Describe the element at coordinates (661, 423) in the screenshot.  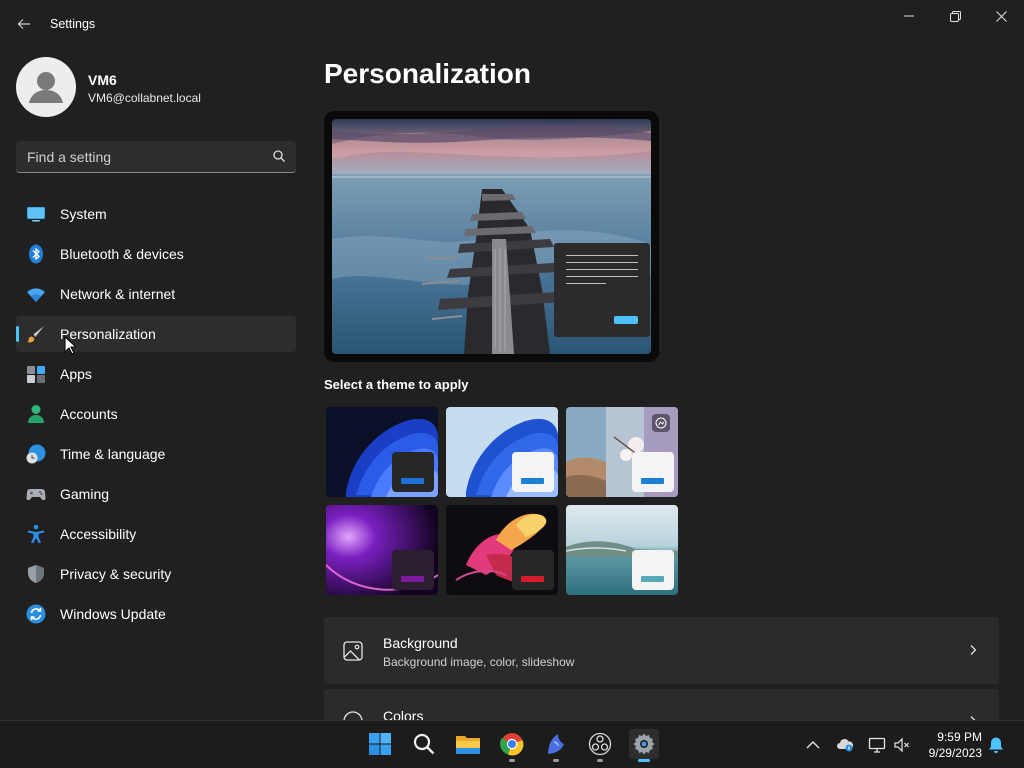
I see `spotlight-badge-icon` at that location.